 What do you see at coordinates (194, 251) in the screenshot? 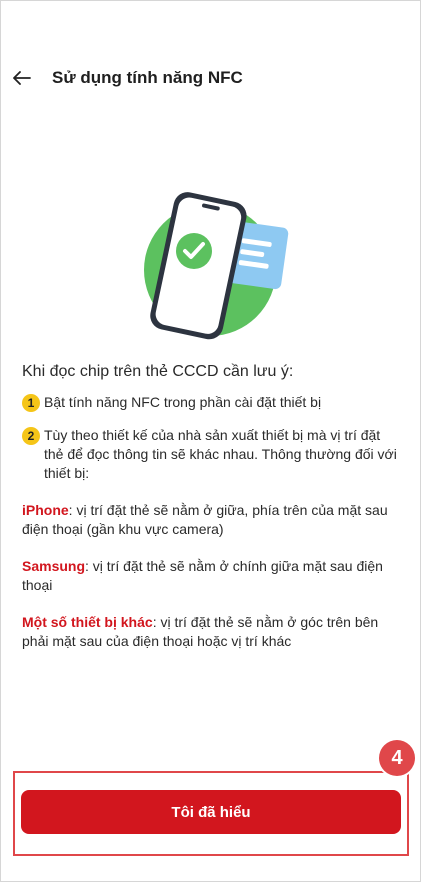
I see `check-circle-icon` at bounding box center [194, 251].